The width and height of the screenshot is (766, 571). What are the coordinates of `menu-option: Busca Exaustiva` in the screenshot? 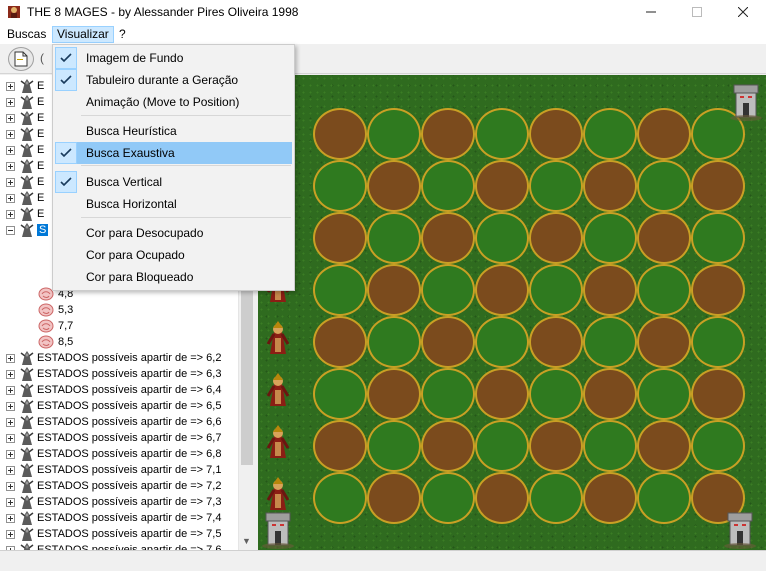 It's located at (173, 153).